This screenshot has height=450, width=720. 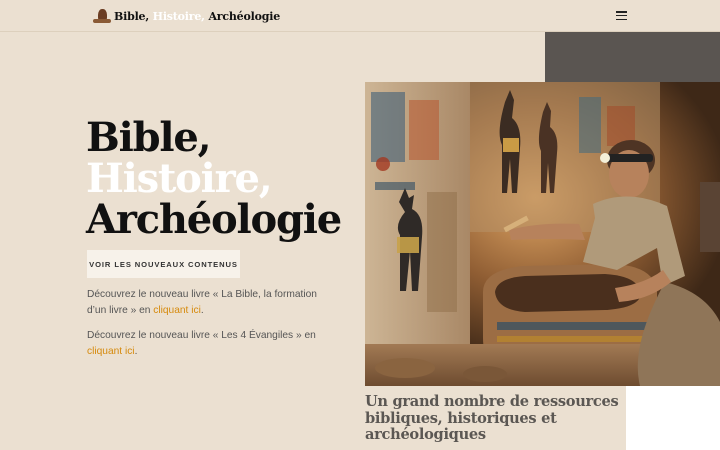 What do you see at coordinates (179, 178) in the screenshot?
I see `hero-title-line-histoire: Histoire,` at bounding box center [179, 178].